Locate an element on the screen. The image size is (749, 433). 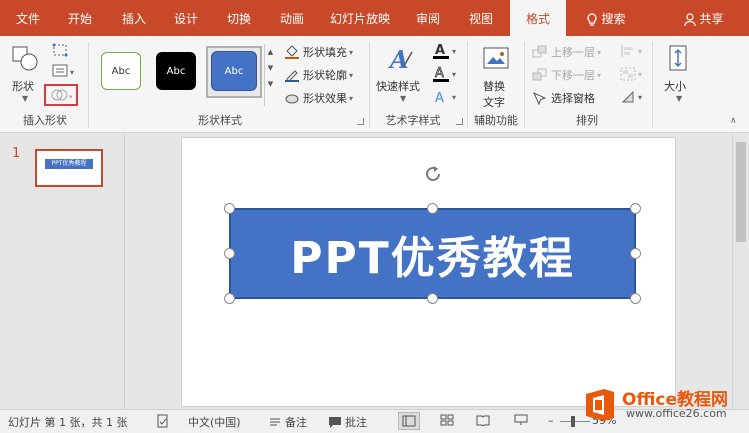
slide-sorter-icon is located at coordinates (447, 420).